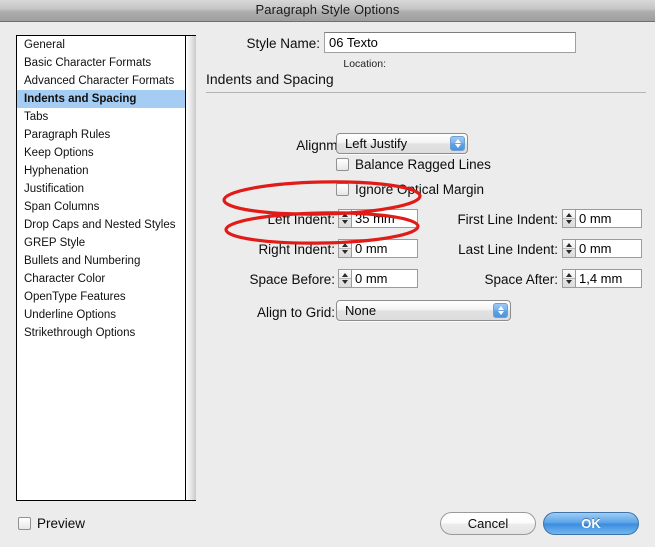 This screenshot has height=547, width=655. I want to click on align-to-grid-label: Align to Grid:, so click(295, 312).